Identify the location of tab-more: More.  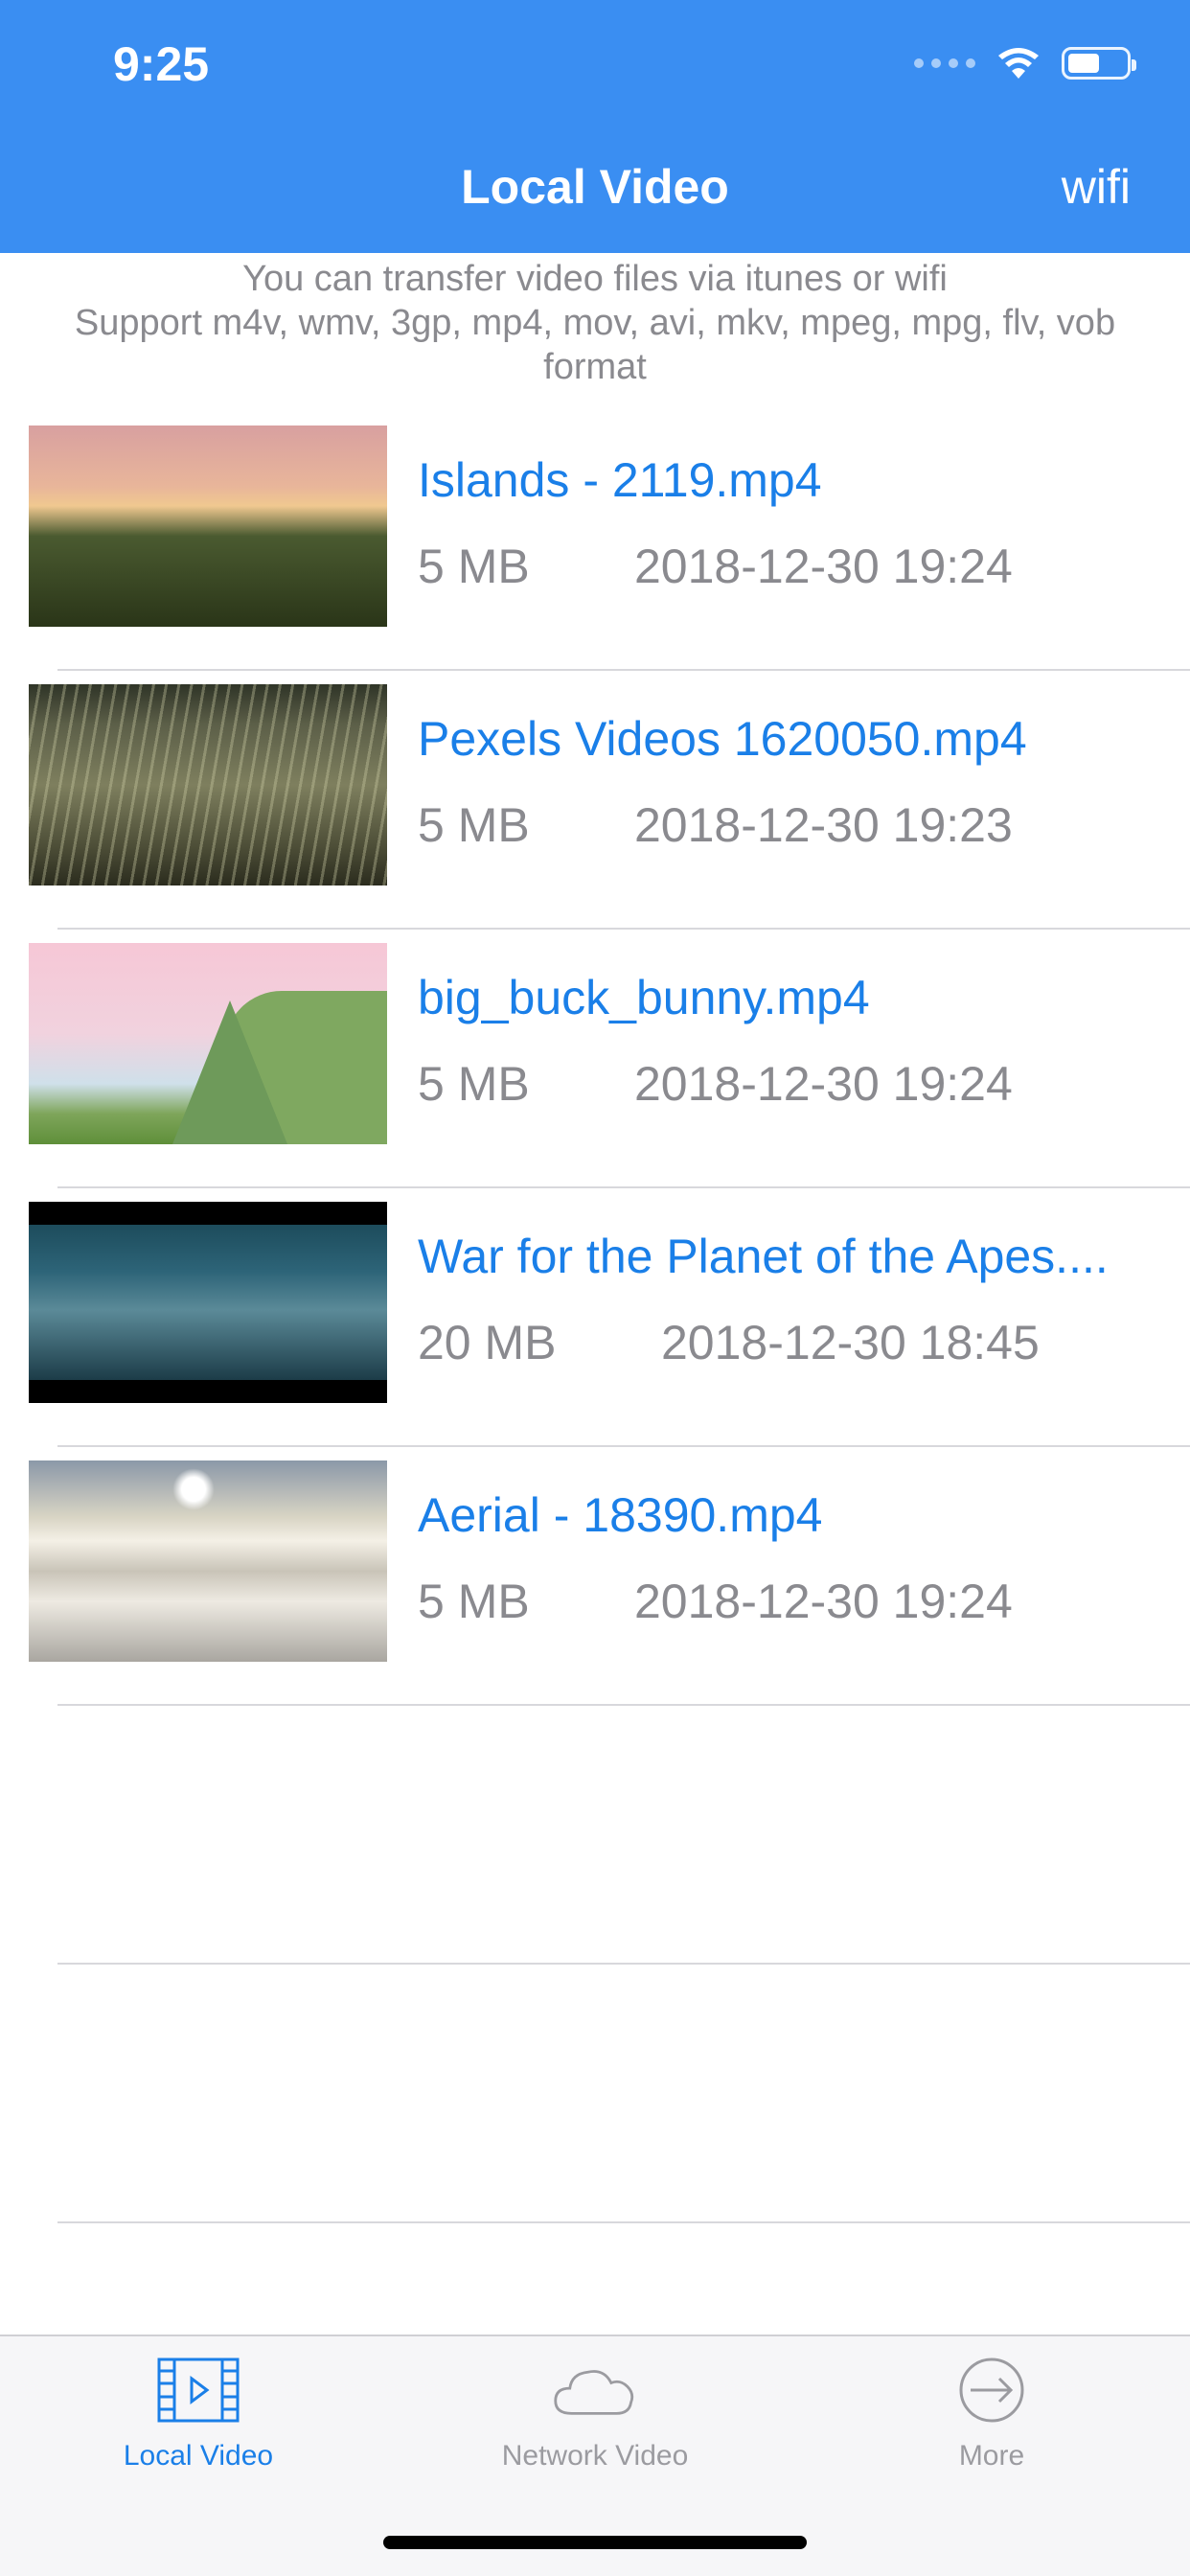
(991, 2442).